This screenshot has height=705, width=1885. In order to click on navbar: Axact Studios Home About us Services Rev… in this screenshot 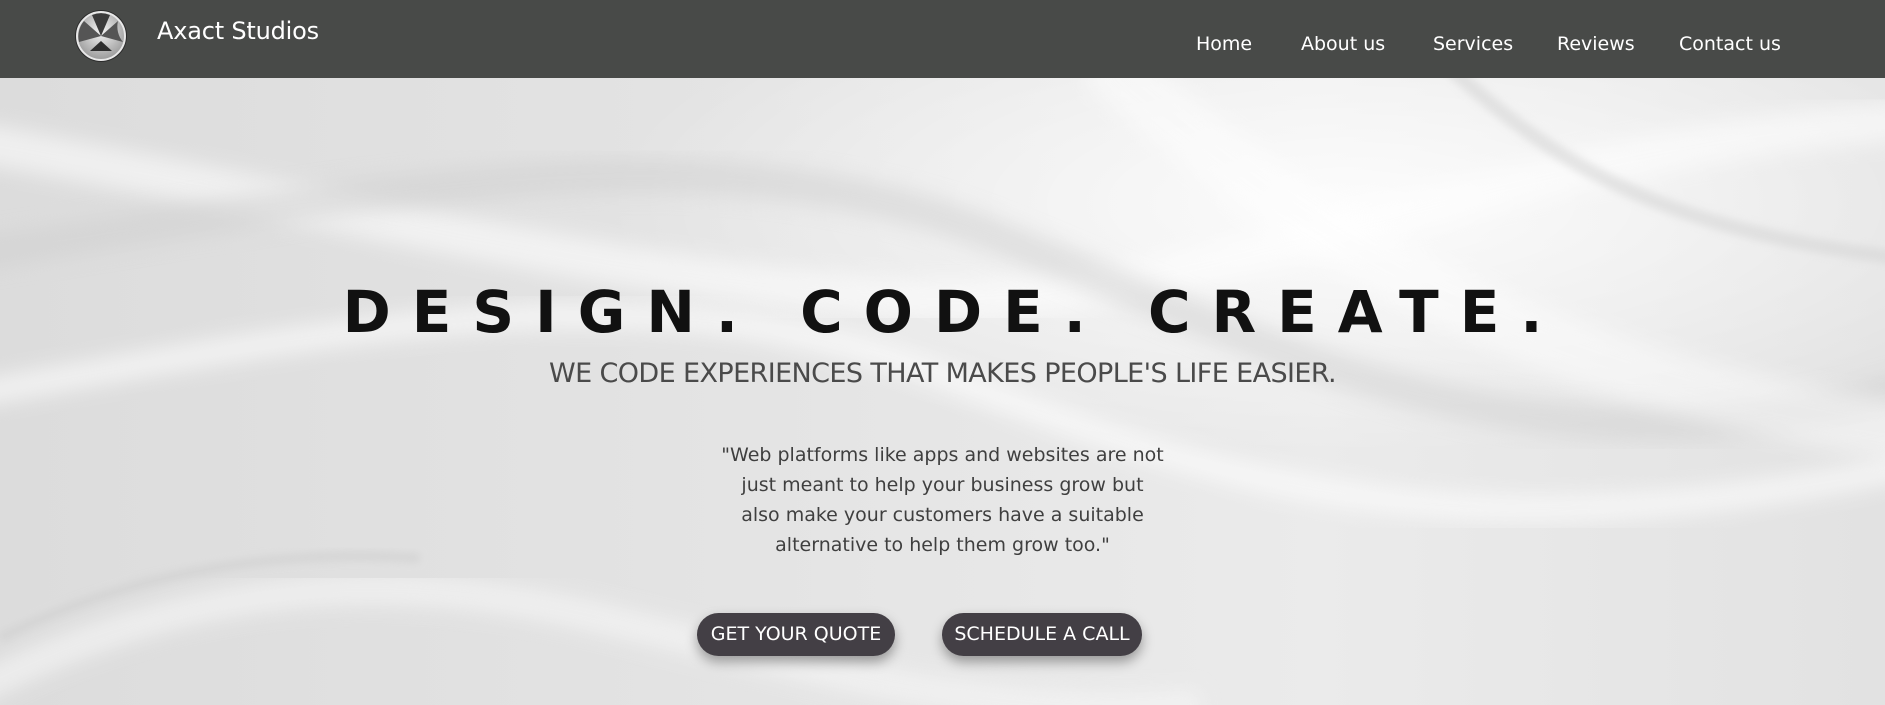, I will do `click(942, 39)`.